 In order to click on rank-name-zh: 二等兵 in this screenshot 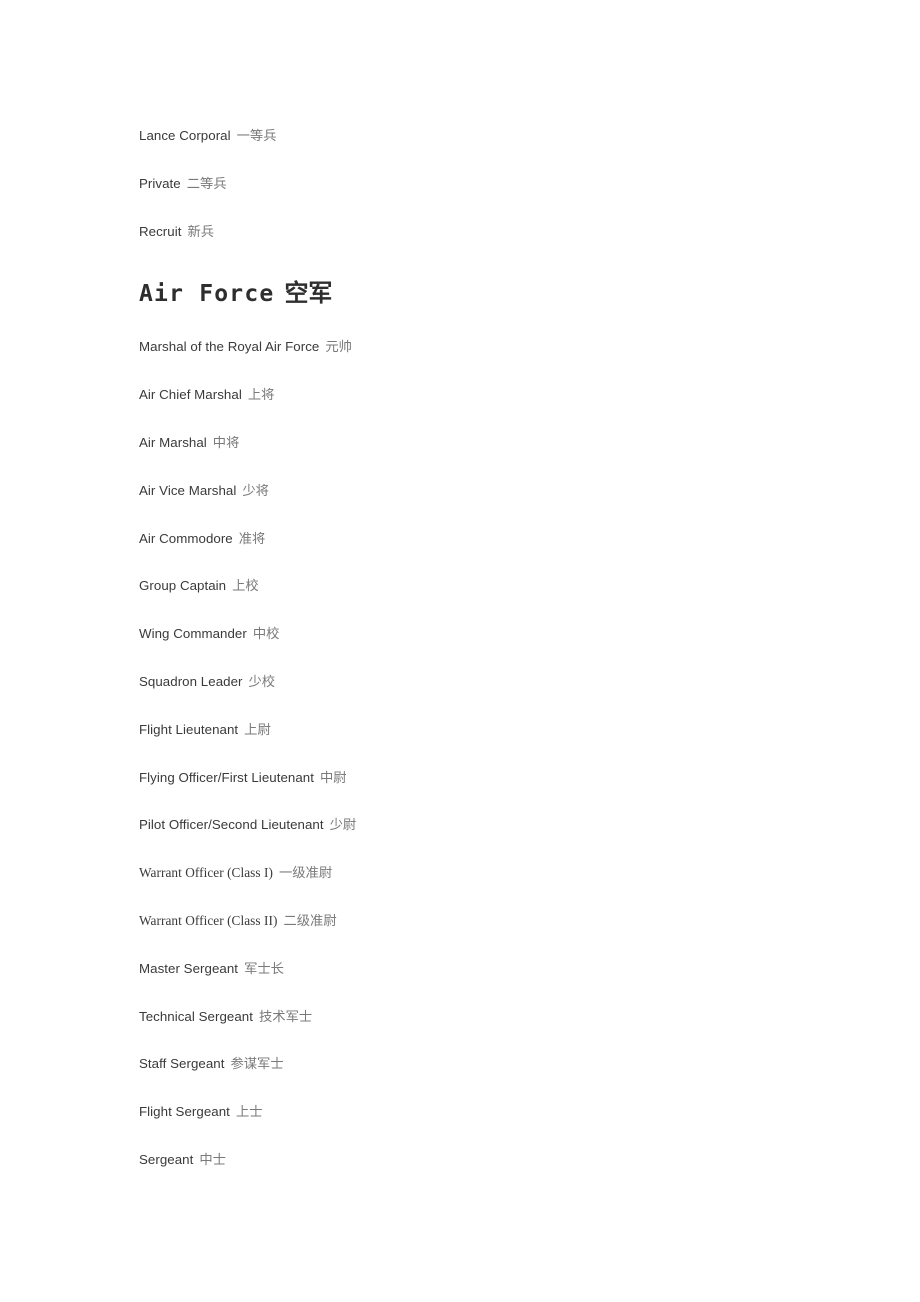, I will do `click(206, 184)`.